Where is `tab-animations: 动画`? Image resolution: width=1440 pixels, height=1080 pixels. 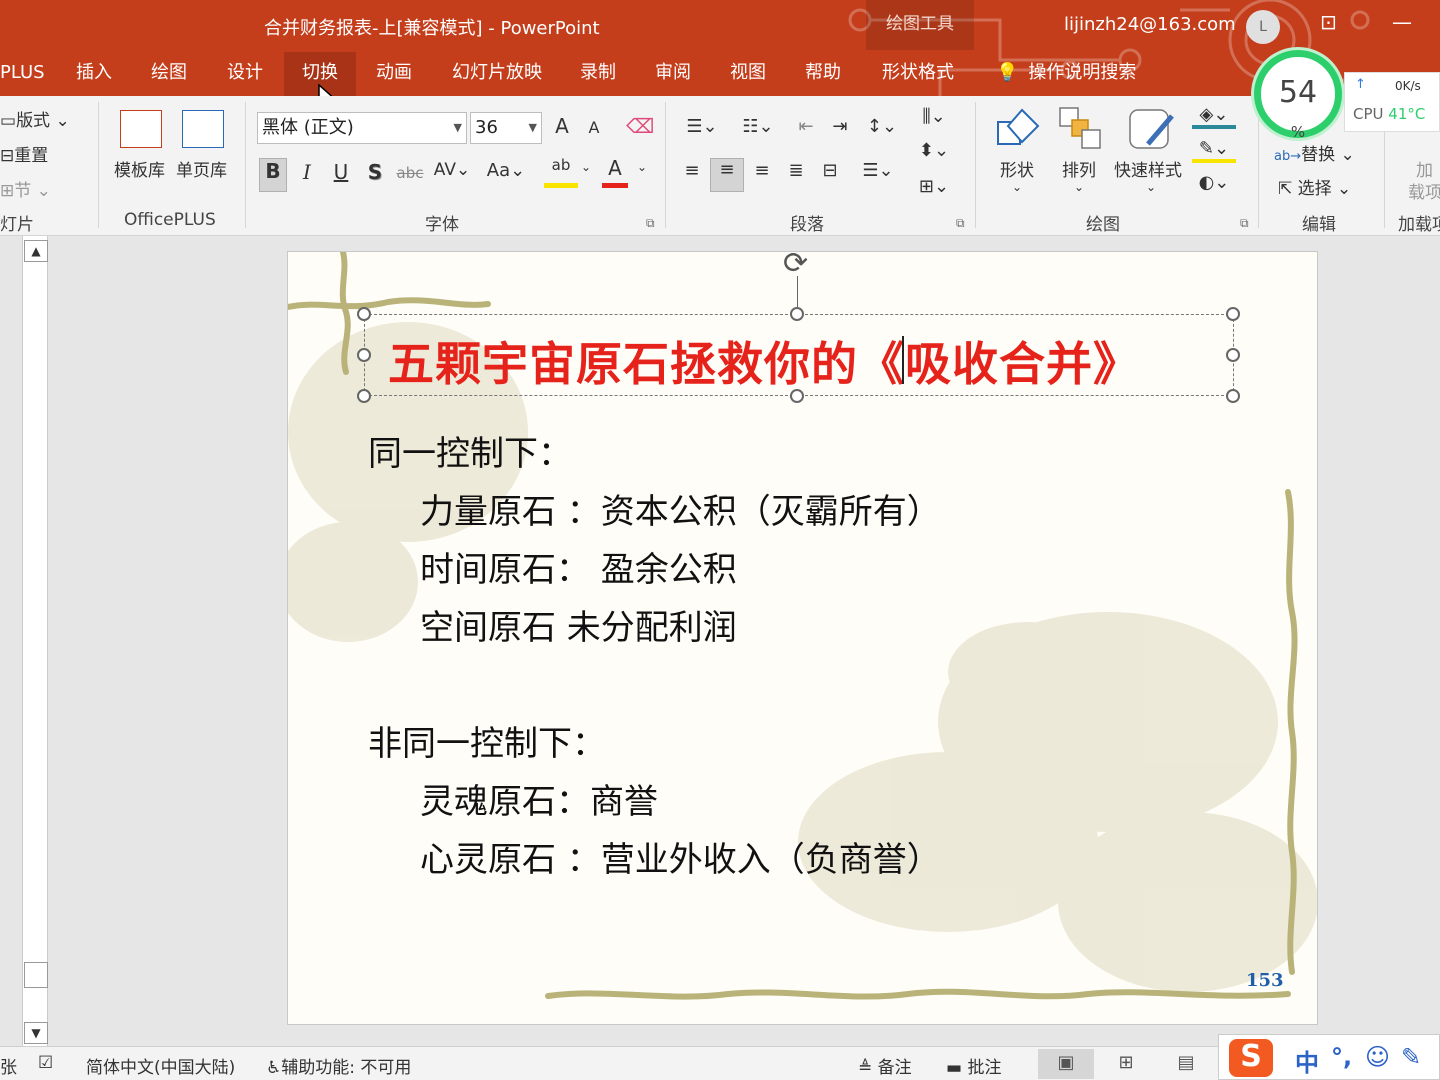 tab-animations: 动画 is located at coordinates (394, 74).